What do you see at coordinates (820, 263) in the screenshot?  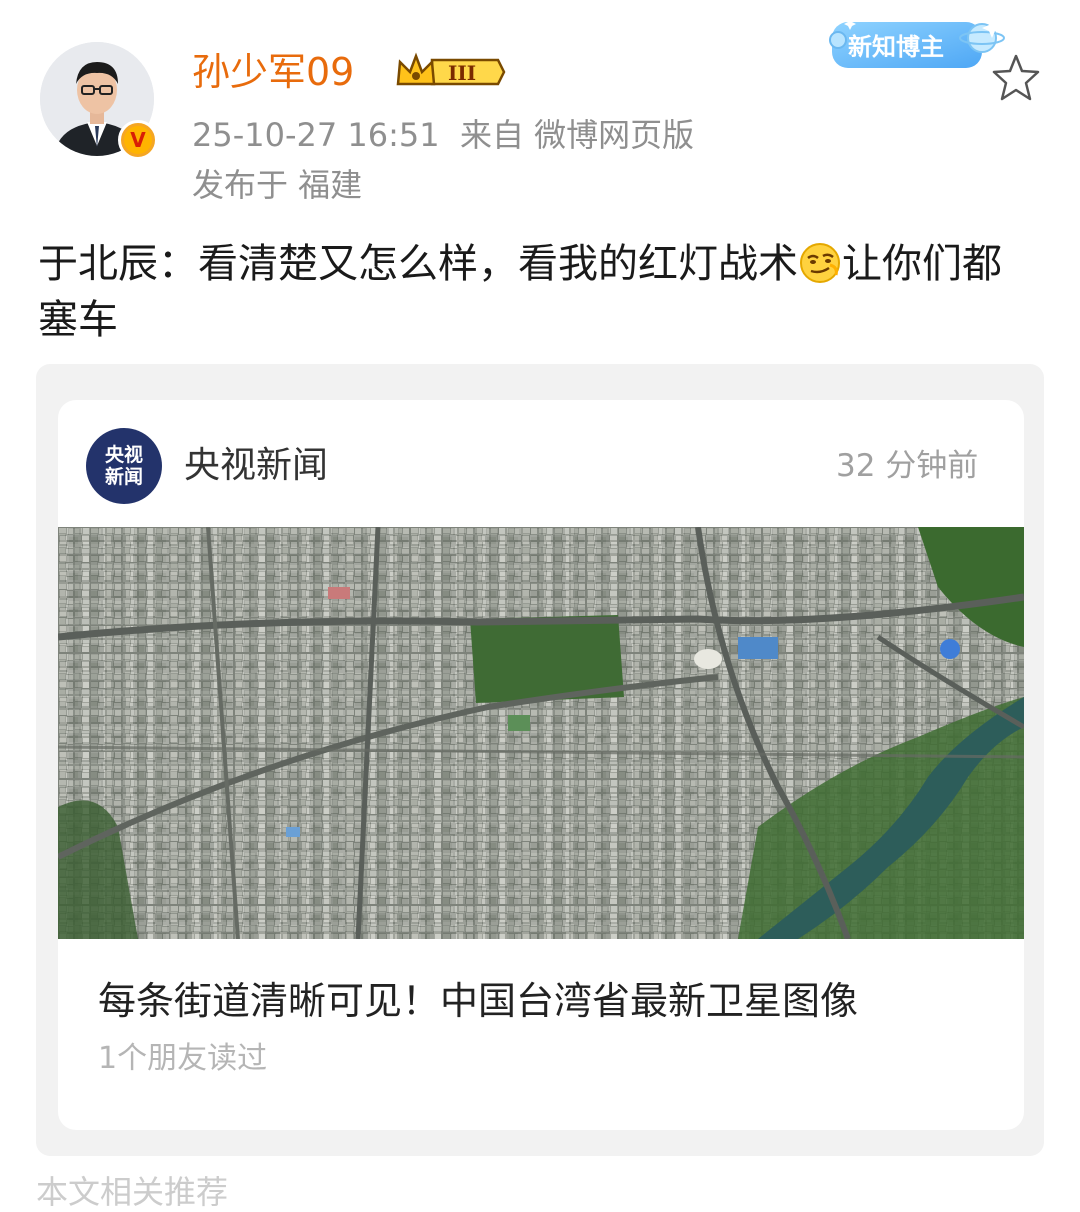 I see `smirk-emoji-icon` at bounding box center [820, 263].